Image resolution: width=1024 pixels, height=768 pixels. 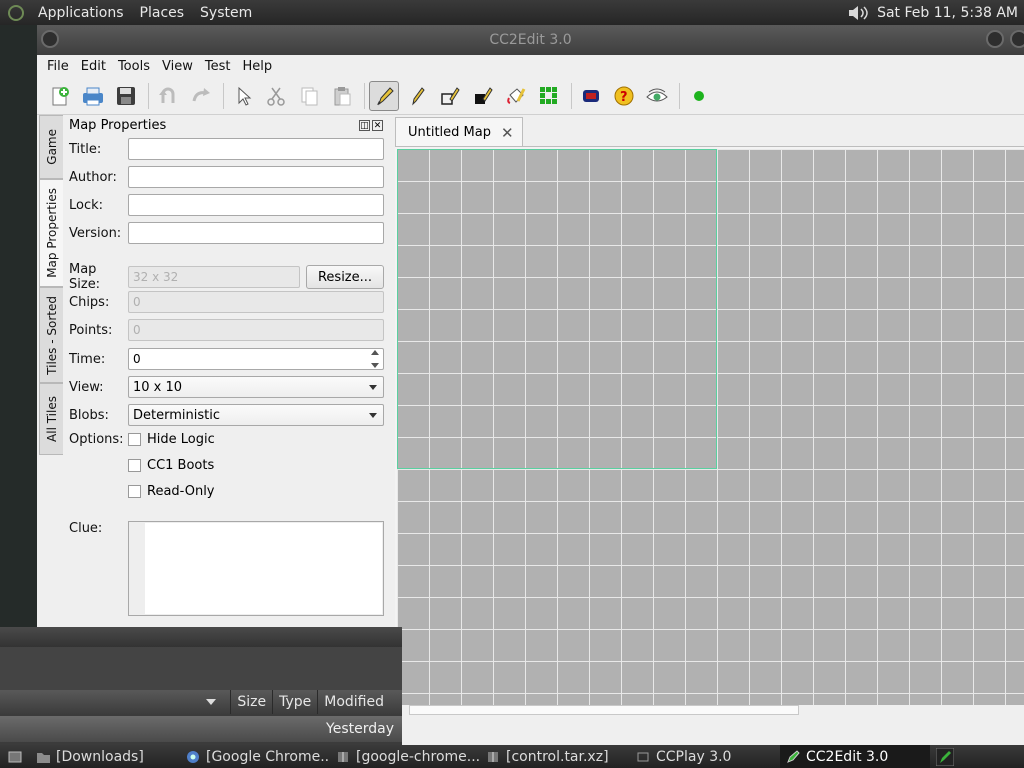 I want to click on window-title: CC2Edit 3.0, so click(x=530, y=40).